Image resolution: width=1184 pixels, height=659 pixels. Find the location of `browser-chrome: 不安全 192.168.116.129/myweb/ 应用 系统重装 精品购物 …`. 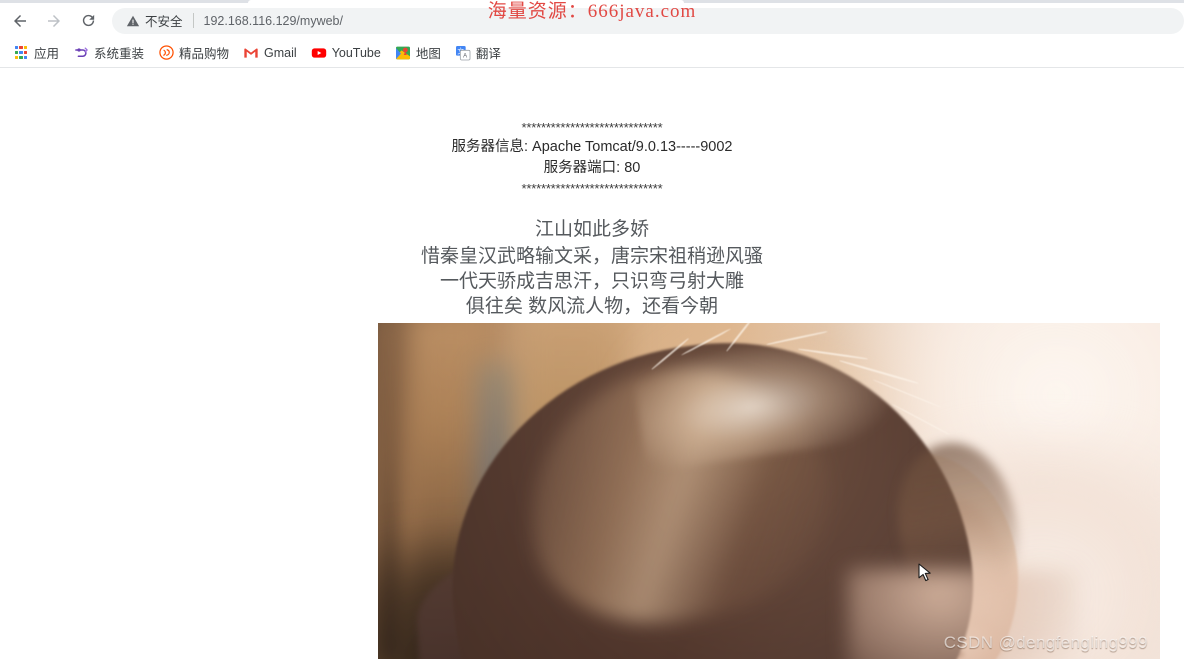

browser-chrome: 不安全 192.168.116.129/myweb/ 应用 系统重装 精品购物 … is located at coordinates (592, 34).